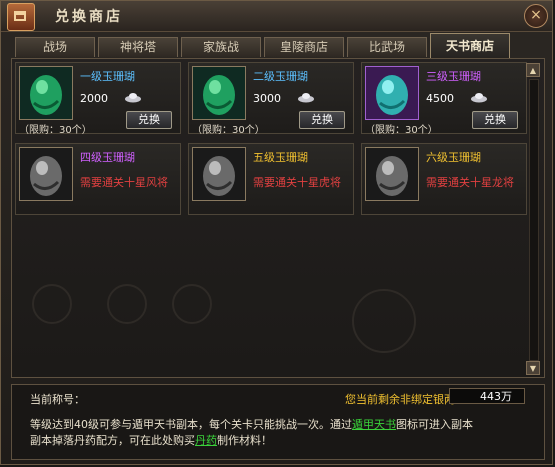 Image resolution: width=555 pixels, height=467 pixels. I want to click on shop-item-card: 五级玉珊瑚 需要通关十星虎将, so click(271, 179).